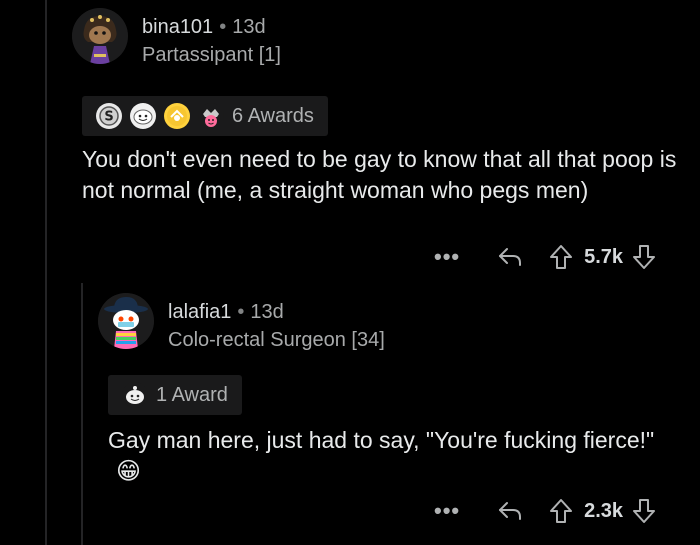  What do you see at coordinates (199, 312) in the screenshot?
I see `username: lalafia1` at bounding box center [199, 312].